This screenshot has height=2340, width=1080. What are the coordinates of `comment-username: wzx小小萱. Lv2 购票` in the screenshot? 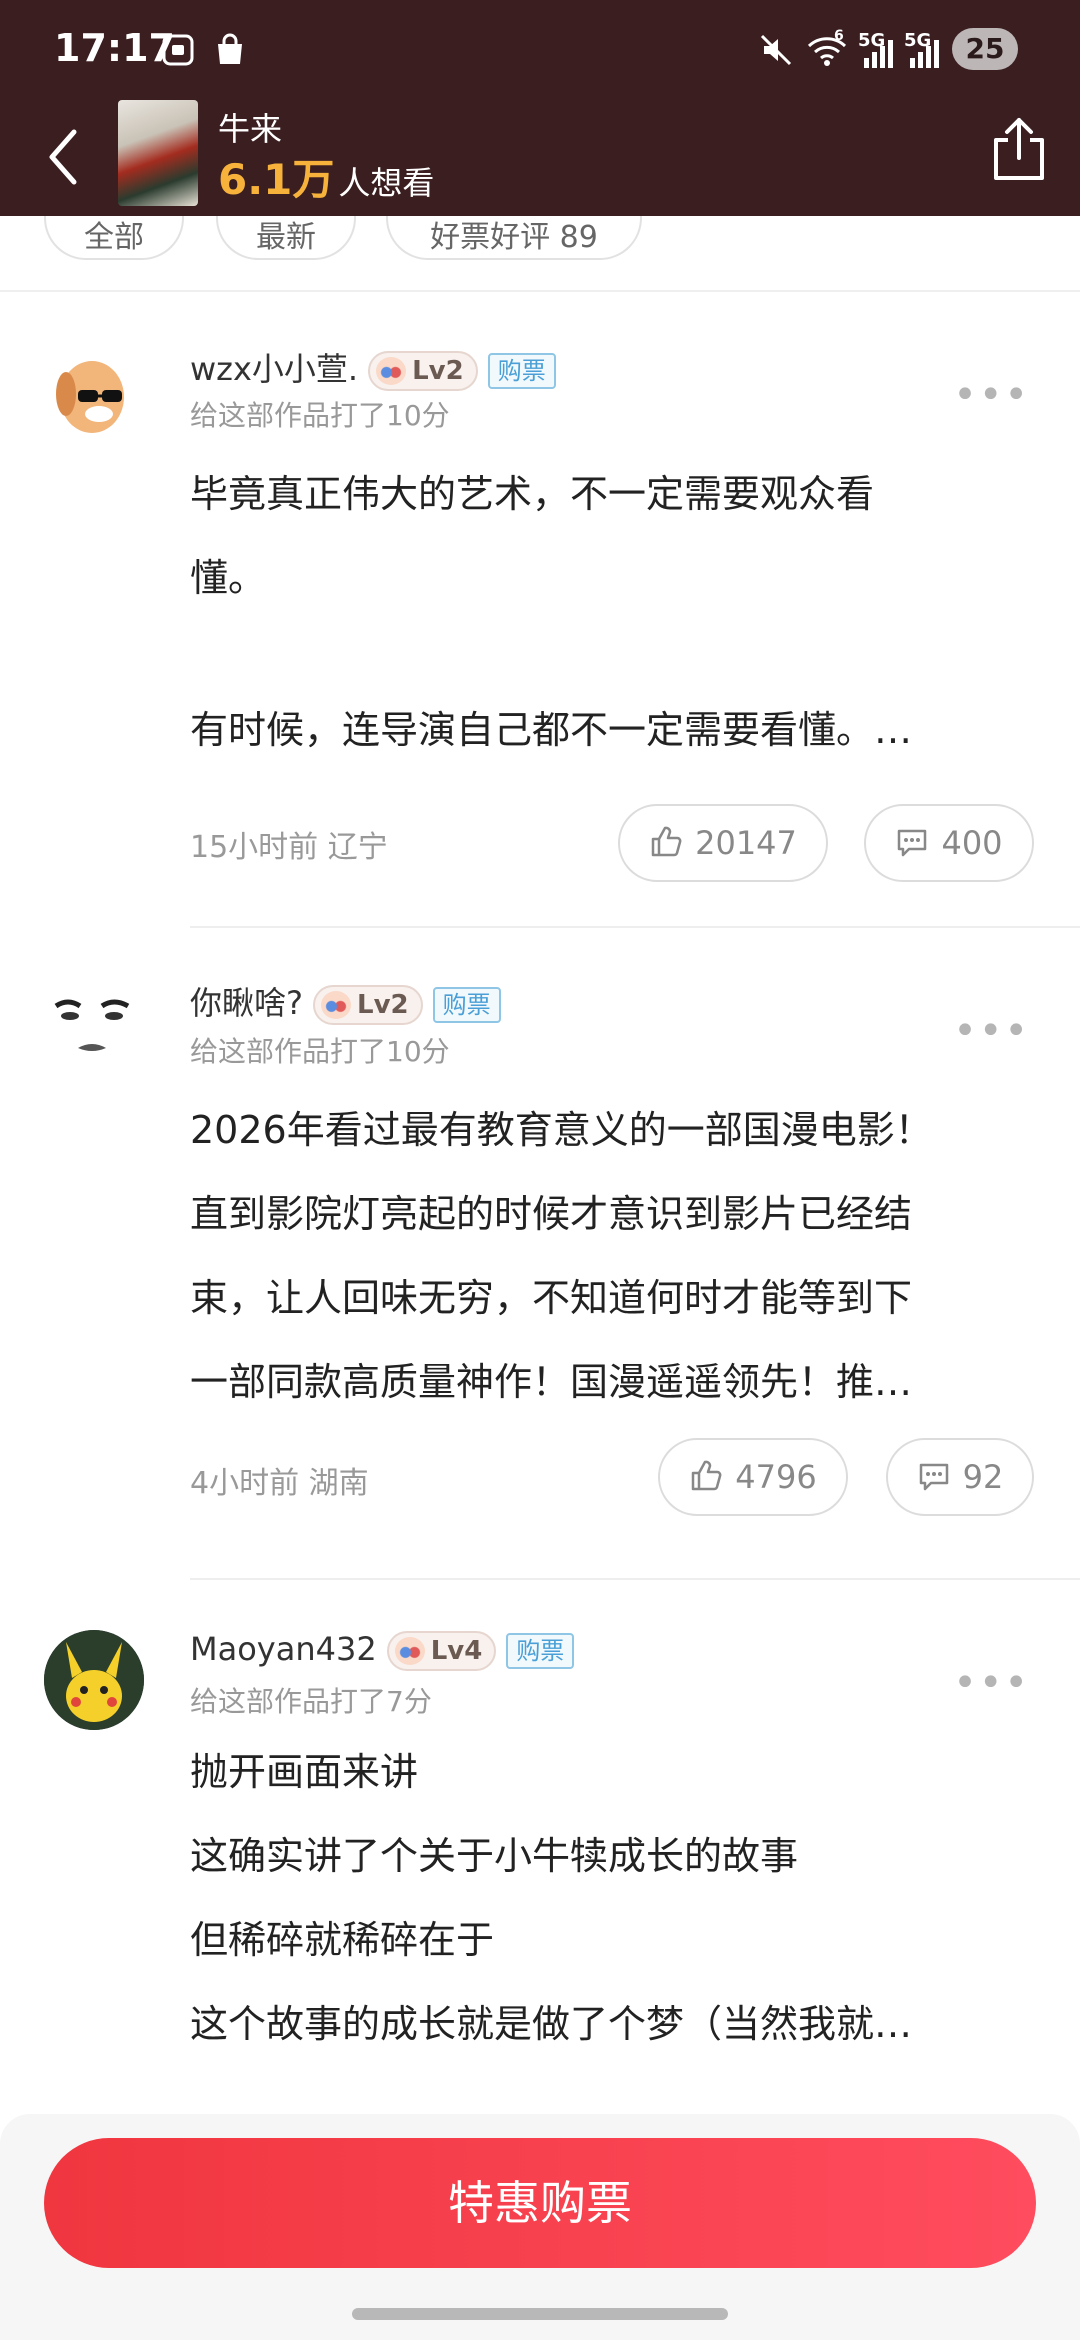 It's located at (373, 367).